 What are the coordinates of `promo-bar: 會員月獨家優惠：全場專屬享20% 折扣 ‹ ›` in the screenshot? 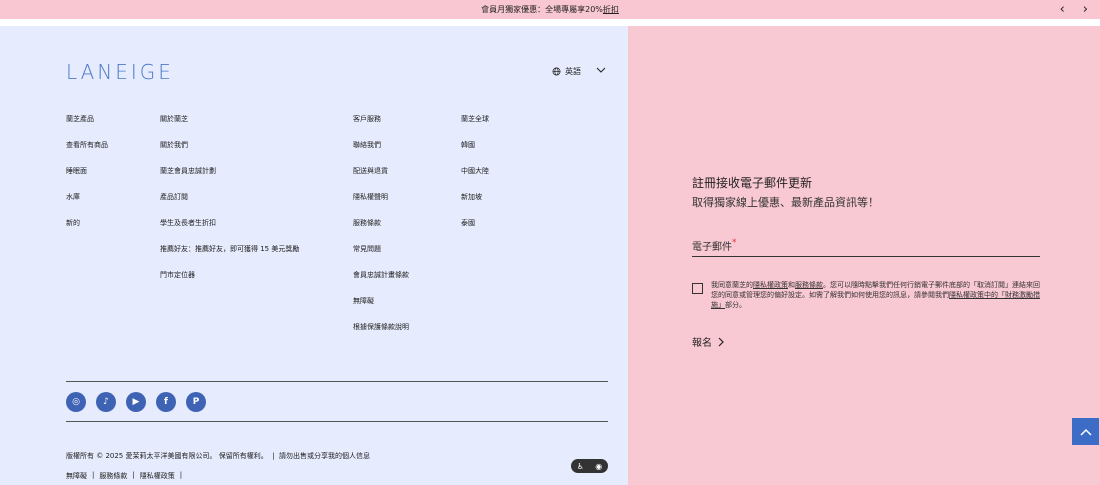 It's located at (550, 9).